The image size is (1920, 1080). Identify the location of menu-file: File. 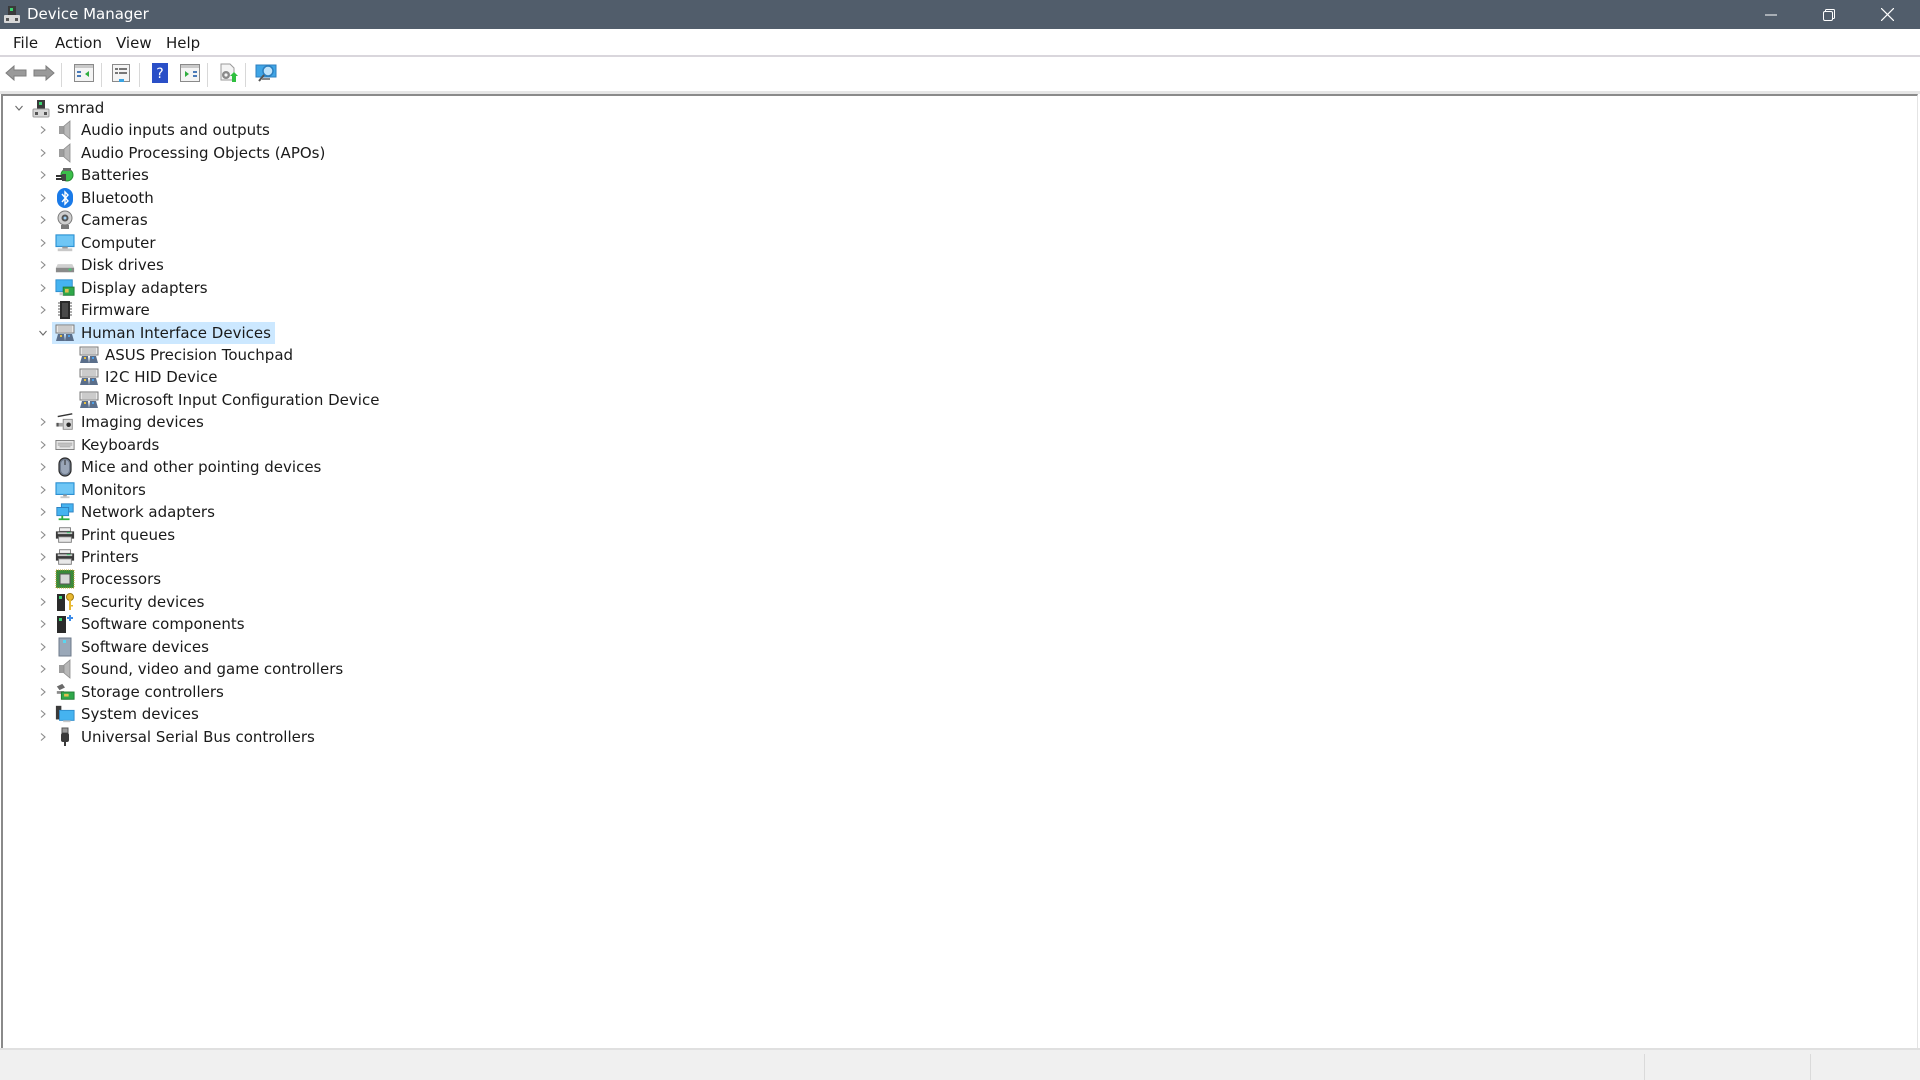
(25, 43).